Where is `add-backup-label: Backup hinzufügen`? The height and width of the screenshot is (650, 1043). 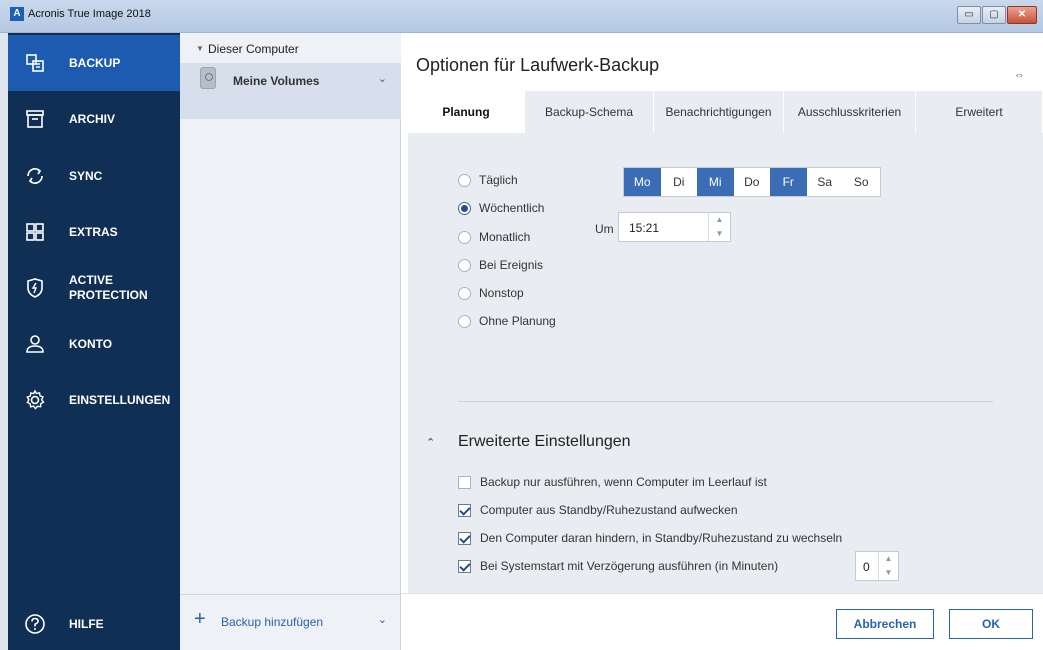 add-backup-label: Backup hinzufügen is located at coordinates (272, 622).